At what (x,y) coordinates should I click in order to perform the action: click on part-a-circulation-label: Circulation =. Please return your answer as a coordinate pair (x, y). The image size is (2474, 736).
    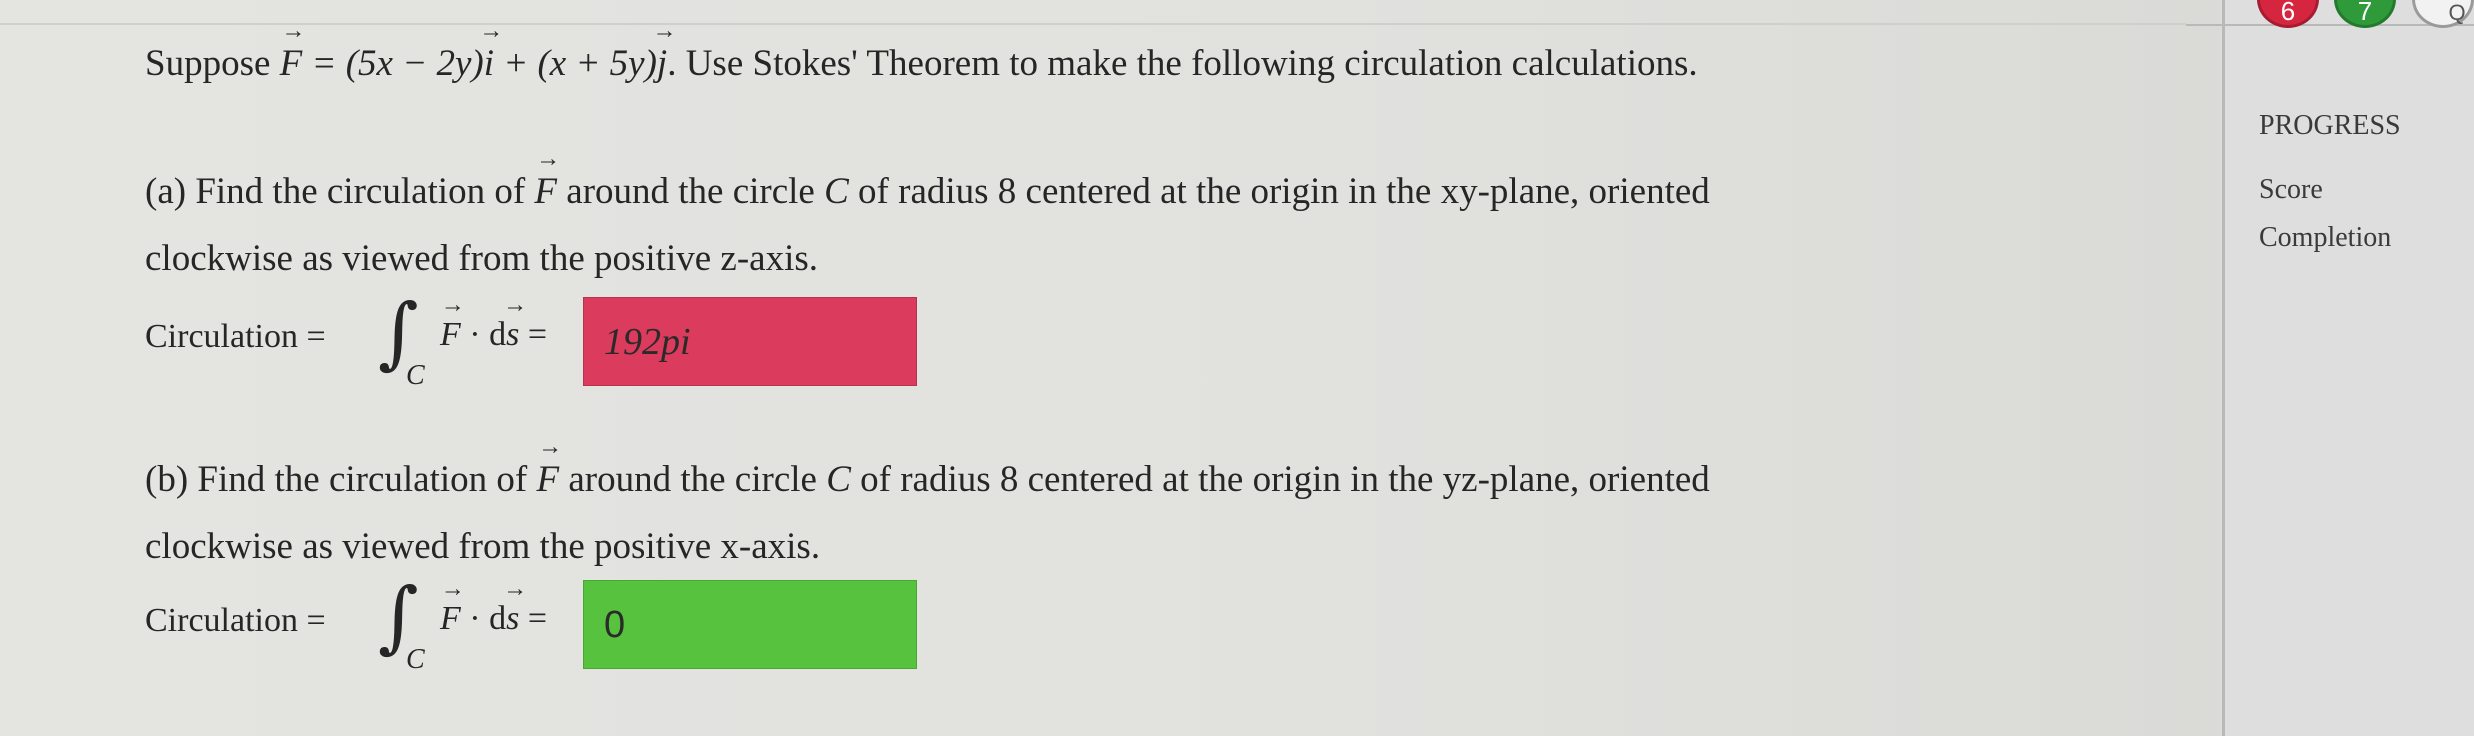
    Looking at the image, I should click on (235, 336).